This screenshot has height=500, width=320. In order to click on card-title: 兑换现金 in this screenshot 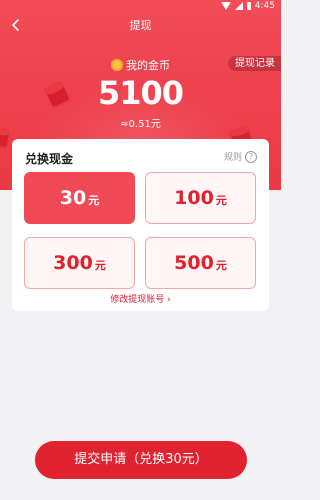, I will do `click(49, 159)`.